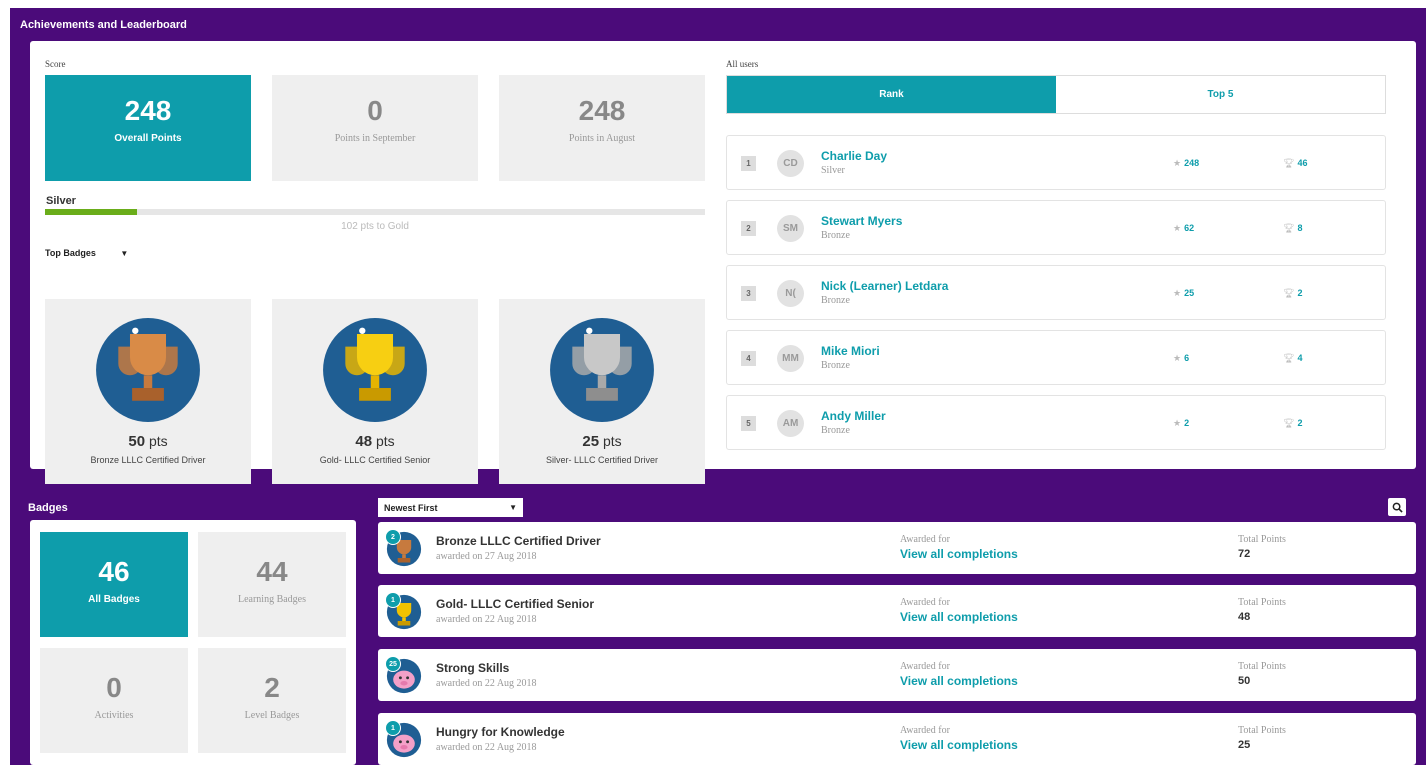  What do you see at coordinates (148, 138) in the screenshot?
I see `overall-points-label: Overall Points` at bounding box center [148, 138].